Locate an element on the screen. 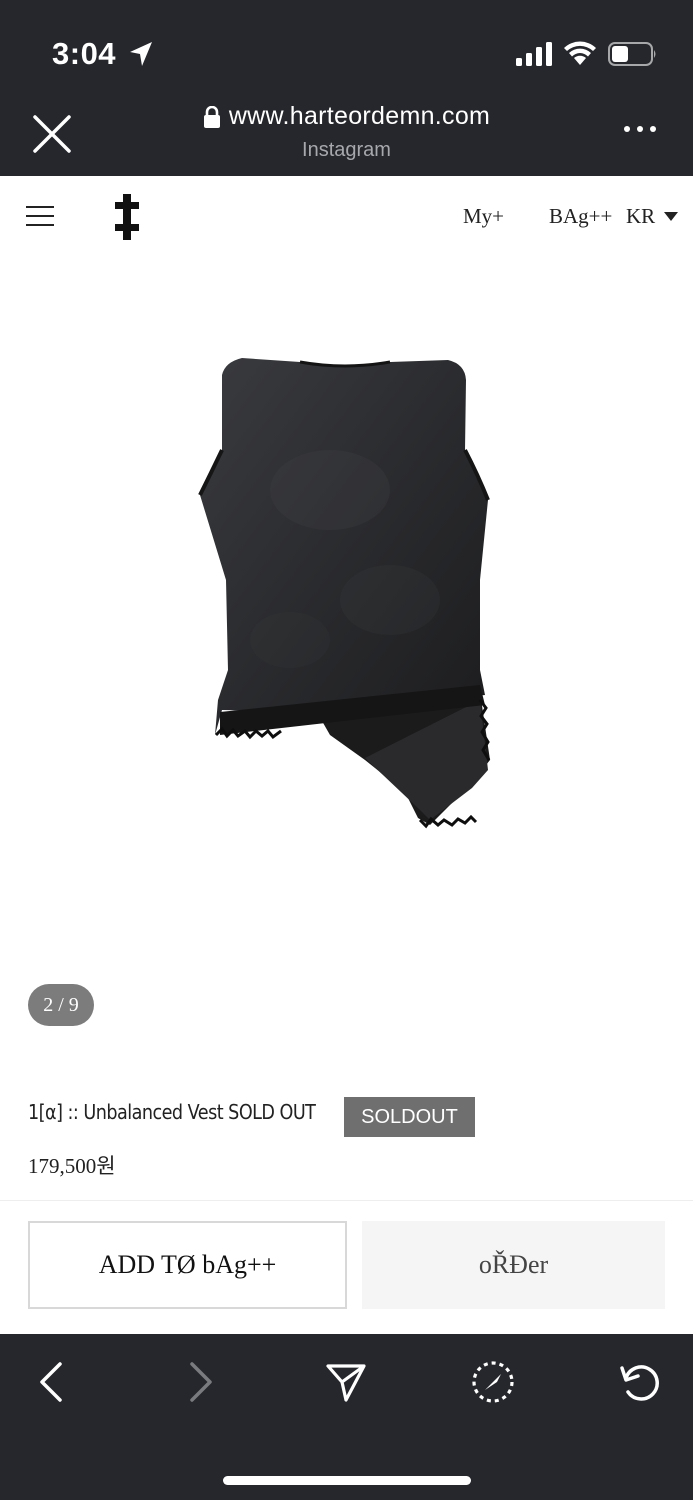  gallery-pager: 2 / 9 is located at coordinates (61, 1005).